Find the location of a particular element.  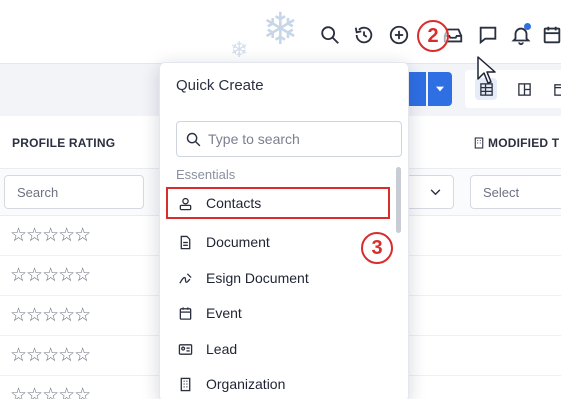

quick-create-item-label: Lead is located at coordinates (222, 349).